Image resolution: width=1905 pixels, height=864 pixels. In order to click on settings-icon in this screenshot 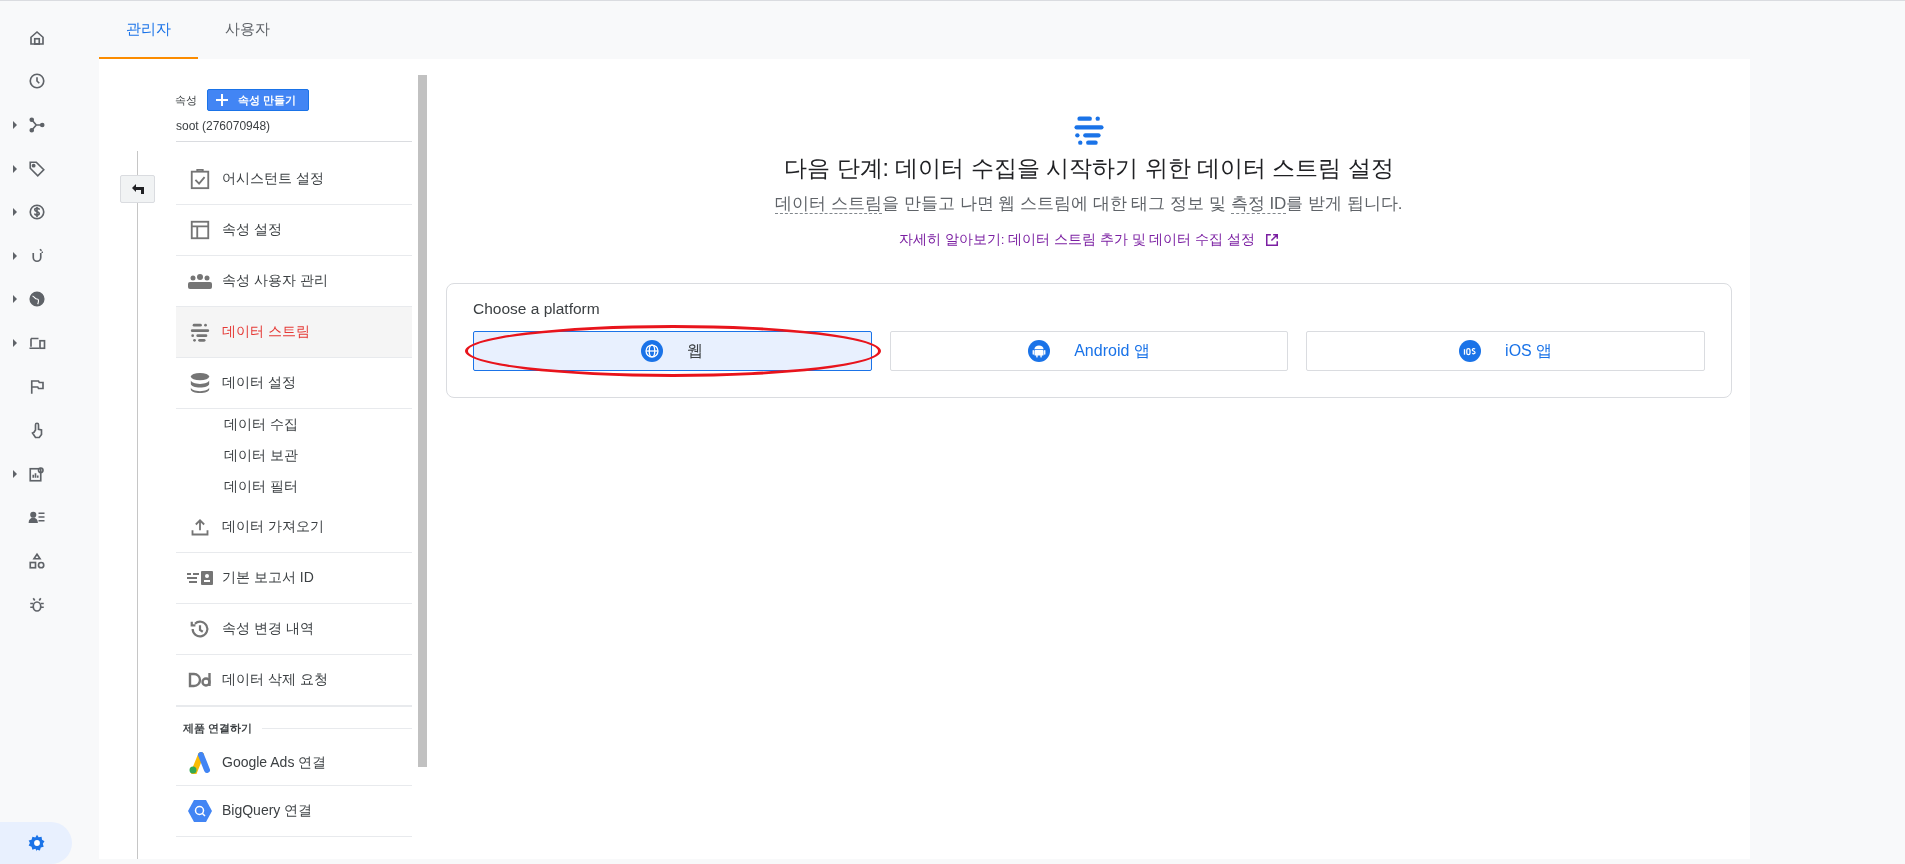, I will do `click(37, 843)`.